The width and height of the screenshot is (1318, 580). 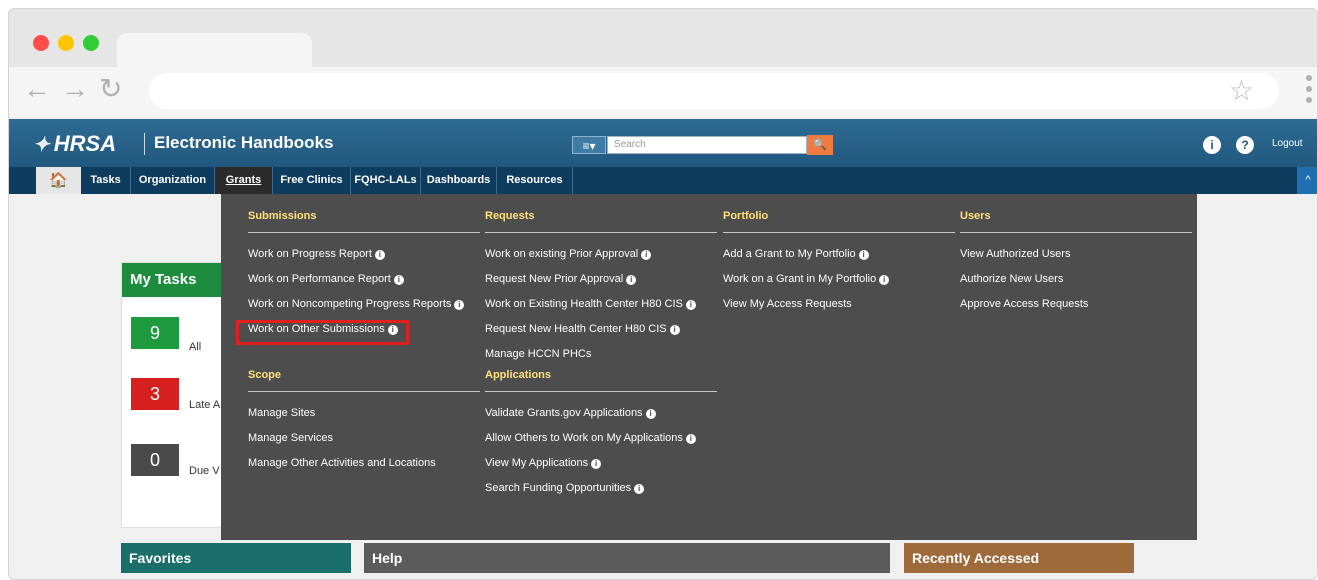 I want to click on menu-item-manage-sites: Manage Sites, so click(x=364, y=418).